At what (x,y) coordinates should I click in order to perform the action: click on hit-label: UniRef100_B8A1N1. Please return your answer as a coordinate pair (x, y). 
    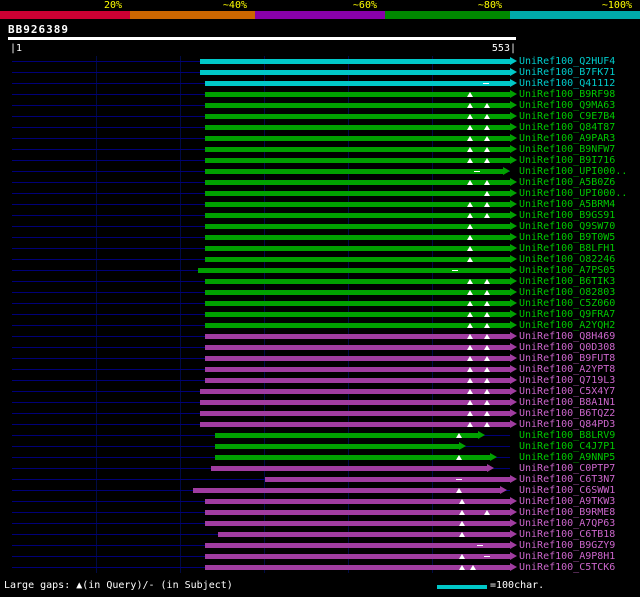
    Looking at the image, I should click on (567, 402).